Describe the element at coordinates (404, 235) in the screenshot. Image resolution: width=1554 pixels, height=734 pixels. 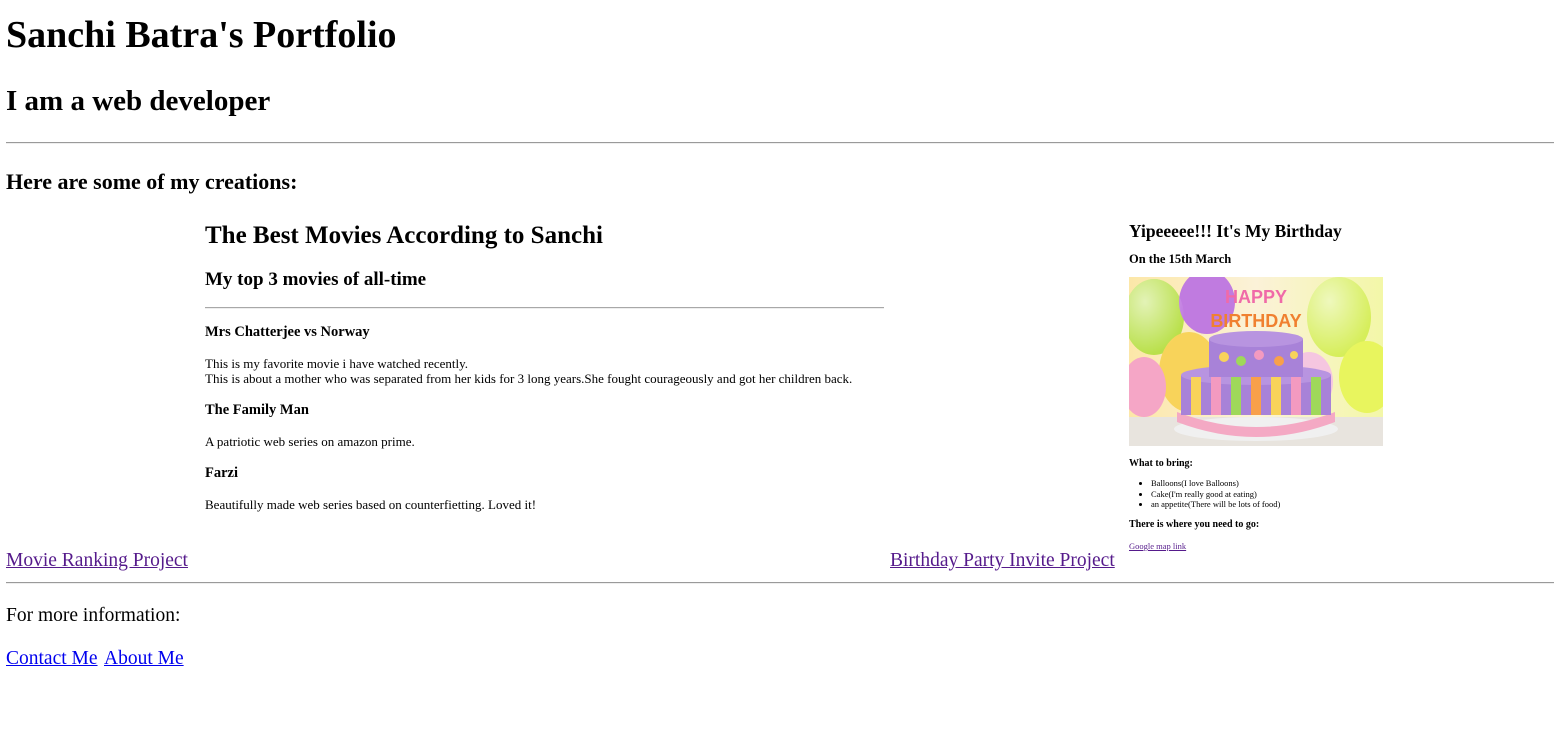
I see `movie-page-title: The Best Movies According to Sanchi` at that location.